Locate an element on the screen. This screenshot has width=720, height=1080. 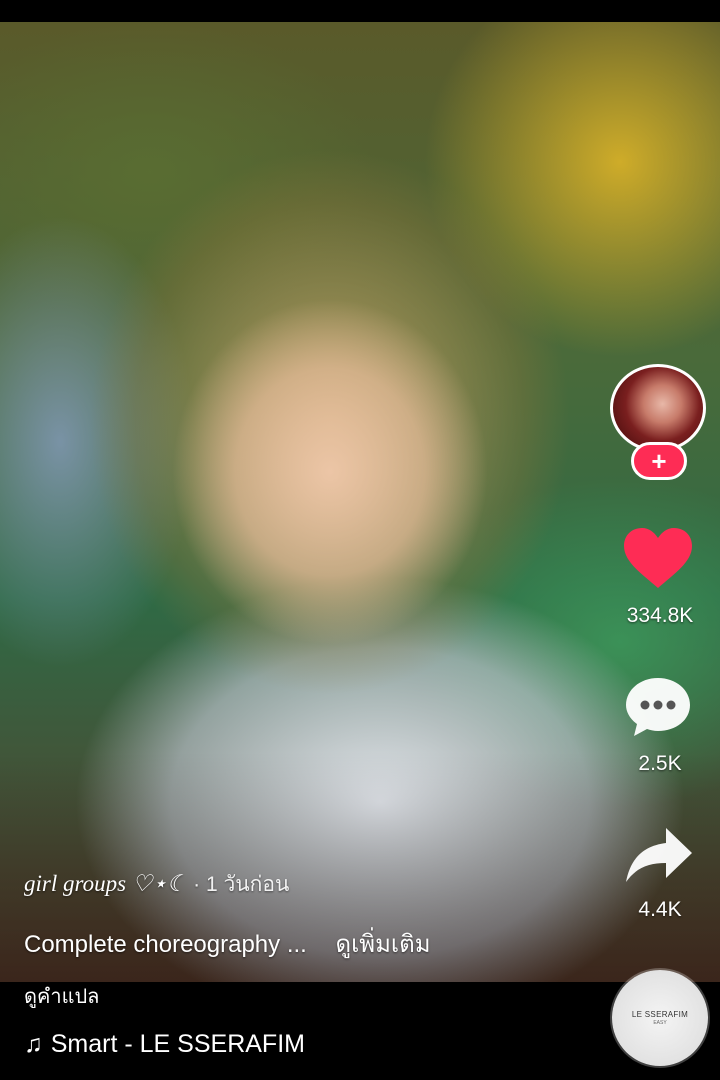
sound-disc-subtitle: EASY is located at coordinates (660, 1023).